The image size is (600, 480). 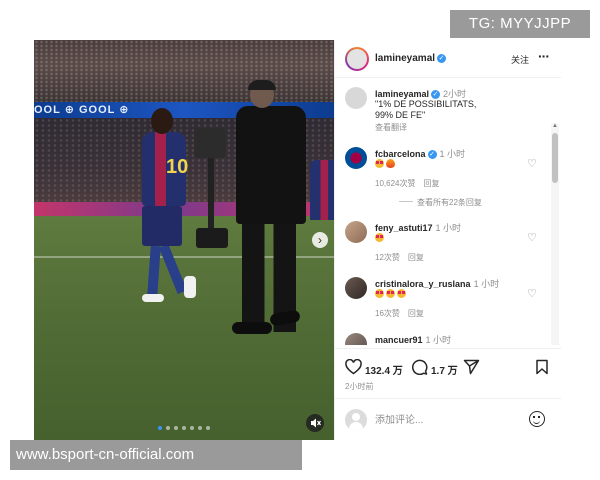 What do you see at coordinates (555, 234) in the screenshot?
I see `comments-scrollbar: ▲ ▼` at bounding box center [555, 234].